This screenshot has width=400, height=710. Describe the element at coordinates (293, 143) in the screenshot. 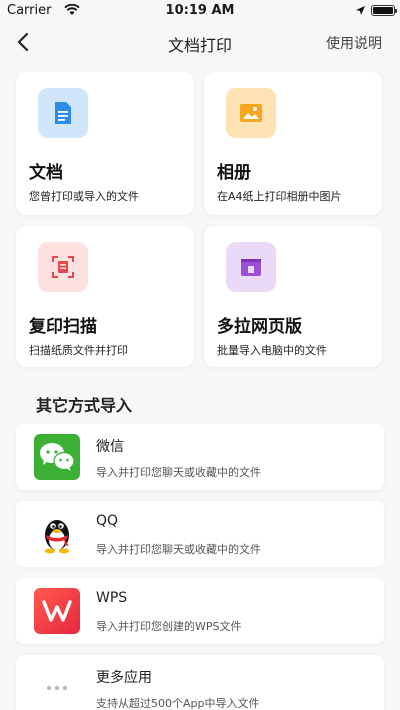

I see `album-card: 相册 在A4纸上打印相册中图片` at that location.